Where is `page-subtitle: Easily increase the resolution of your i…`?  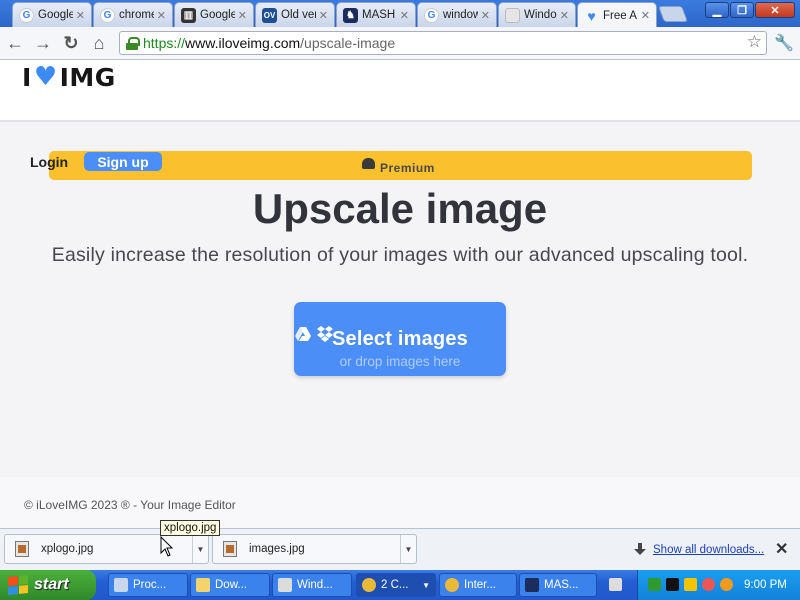
page-subtitle: Easily increase the resolution of your i… is located at coordinates (400, 255).